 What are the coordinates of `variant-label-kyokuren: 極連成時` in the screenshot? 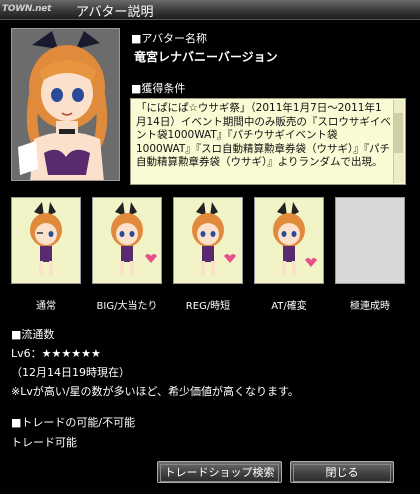 It's located at (370, 306).